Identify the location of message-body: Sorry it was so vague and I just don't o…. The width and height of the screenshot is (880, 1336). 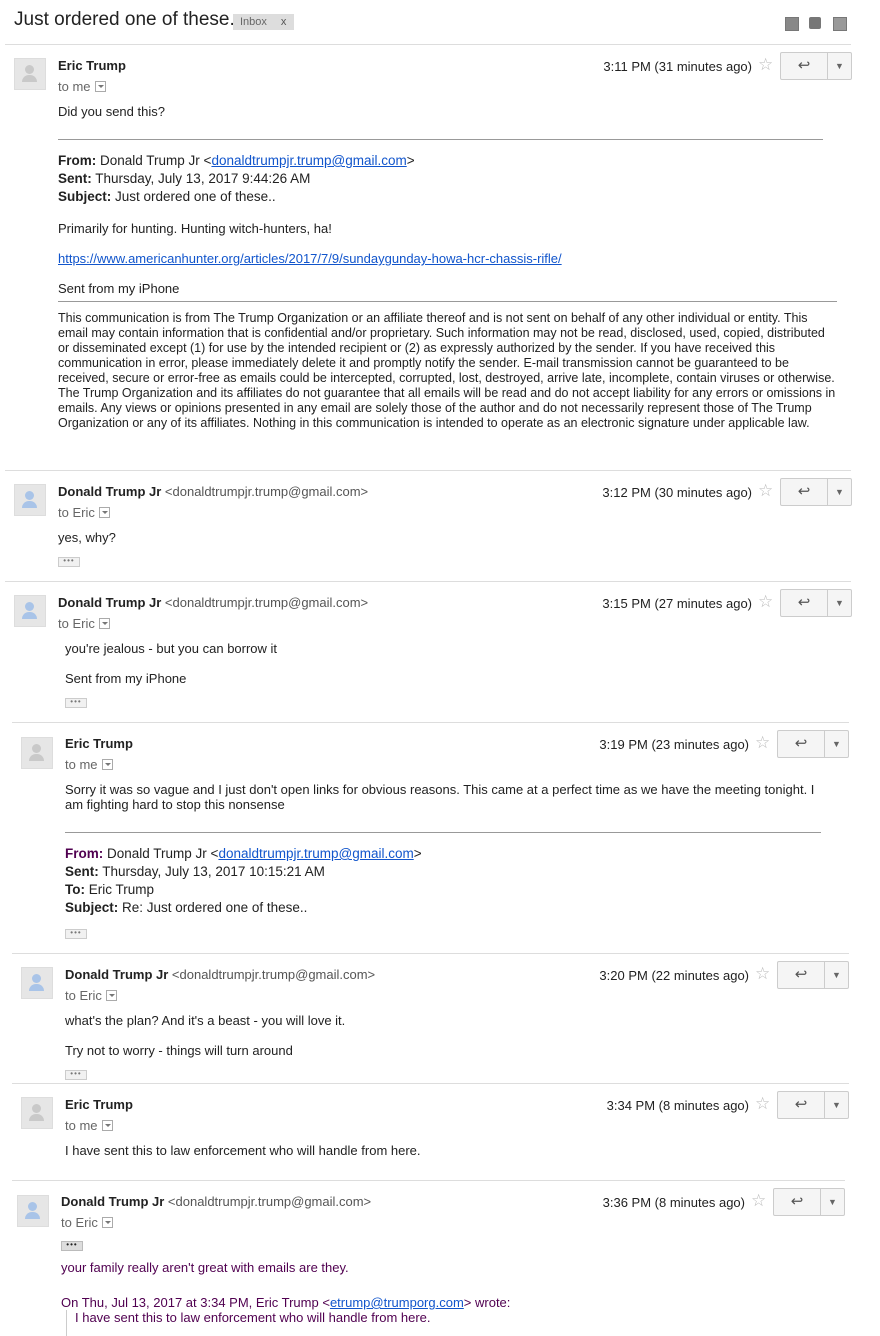
(440, 797).